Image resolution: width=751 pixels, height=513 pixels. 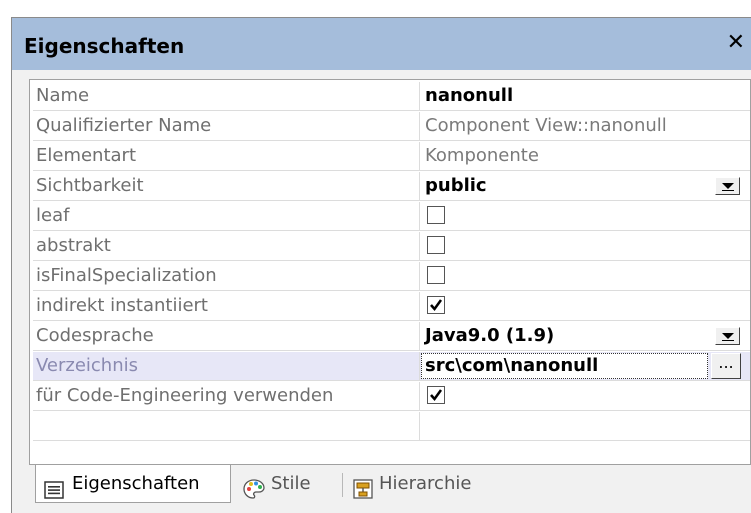 What do you see at coordinates (436, 215) in the screenshot?
I see `leaf-checkbox` at bounding box center [436, 215].